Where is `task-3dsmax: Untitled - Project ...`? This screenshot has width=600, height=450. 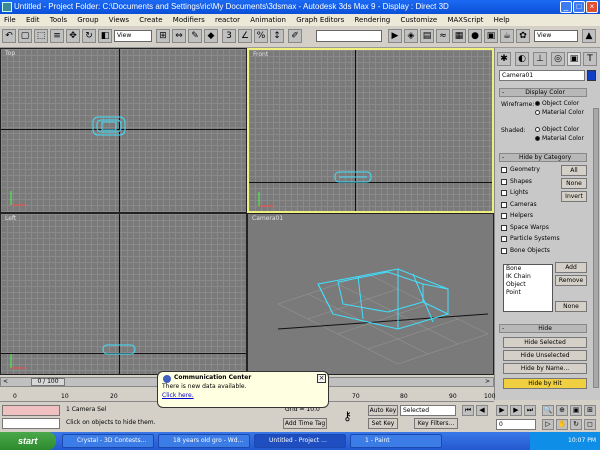
task-3dsmax: Untitled - Project ... is located at coordinates (300, 441).